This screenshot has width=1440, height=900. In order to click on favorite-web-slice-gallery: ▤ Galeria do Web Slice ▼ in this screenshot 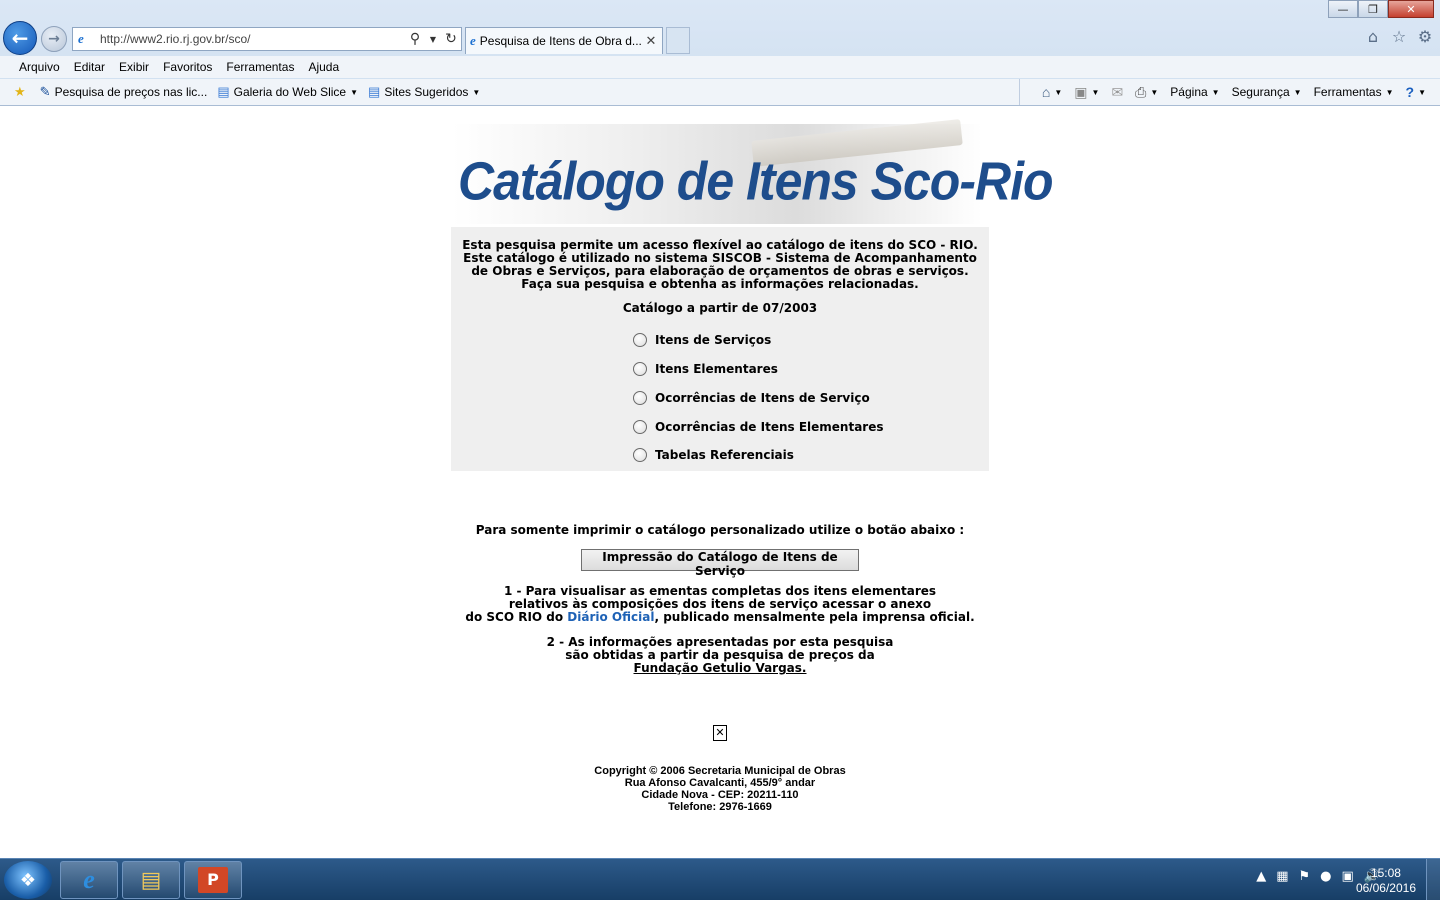, I will do `click(287, 92)`.